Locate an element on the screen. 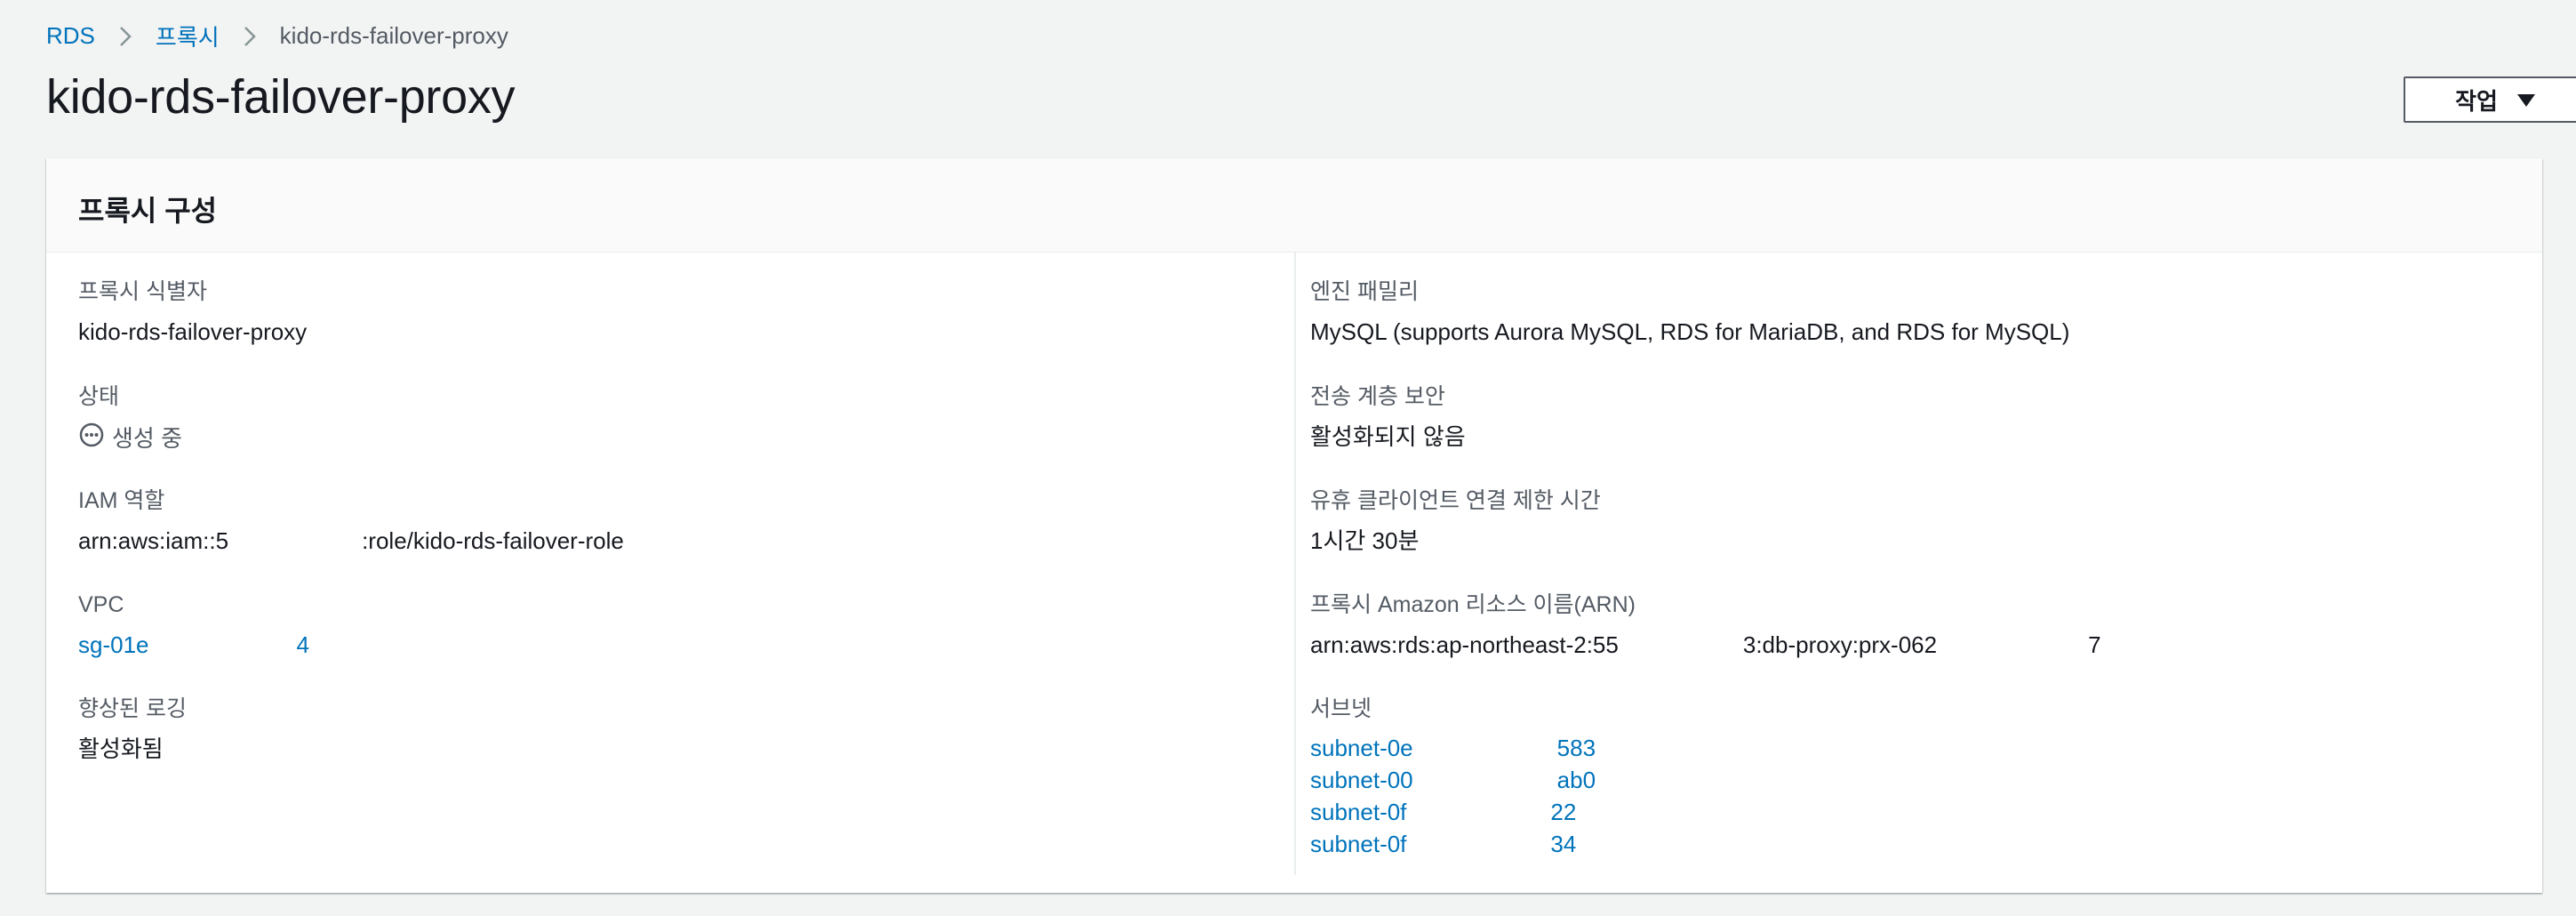 The image size is (2576, 916). pending-icon is located at coordinates (91, 438).